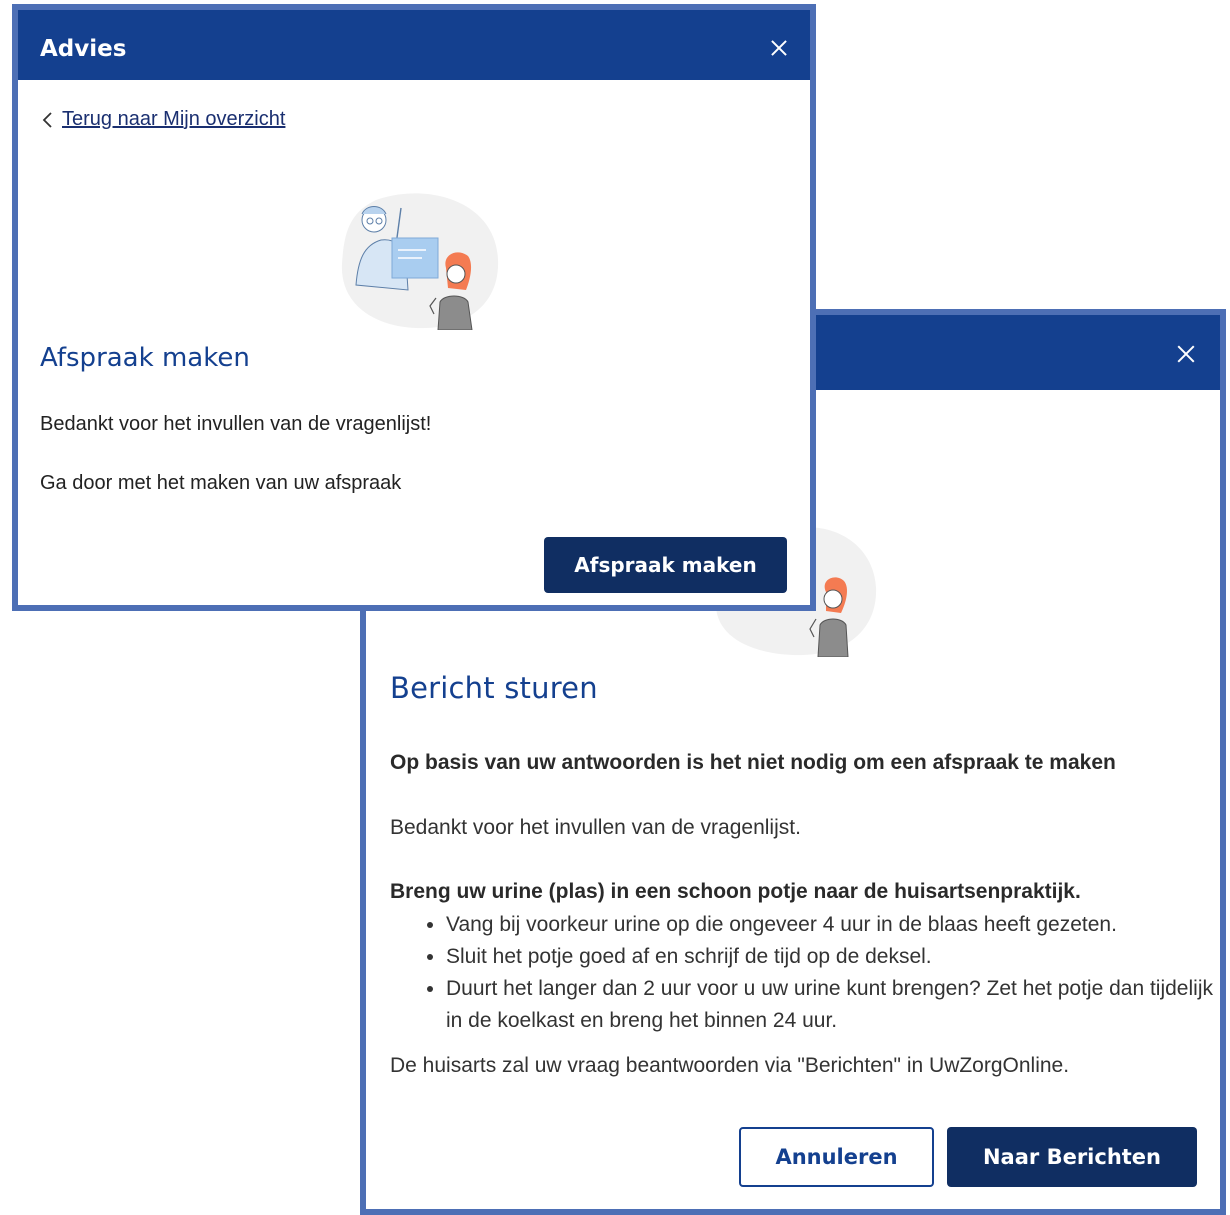 The height and width of the screenshot is (1215, 1230). What do you see at coordinates (836, 1157) in the screenshot?
I see `cancel-button: Annuleren` at bounding box center [836, 1157].